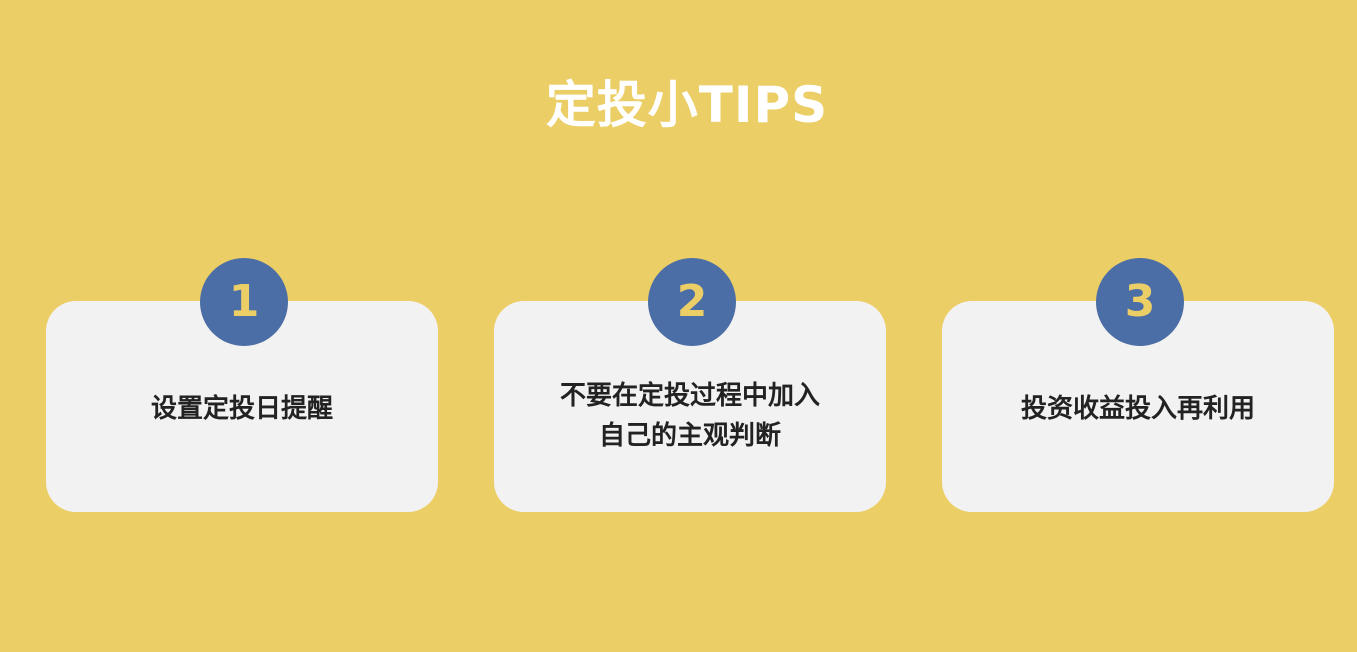 The image size is (1357, 652). I want to click on tip-number-badge: 2, so click(692, 302).